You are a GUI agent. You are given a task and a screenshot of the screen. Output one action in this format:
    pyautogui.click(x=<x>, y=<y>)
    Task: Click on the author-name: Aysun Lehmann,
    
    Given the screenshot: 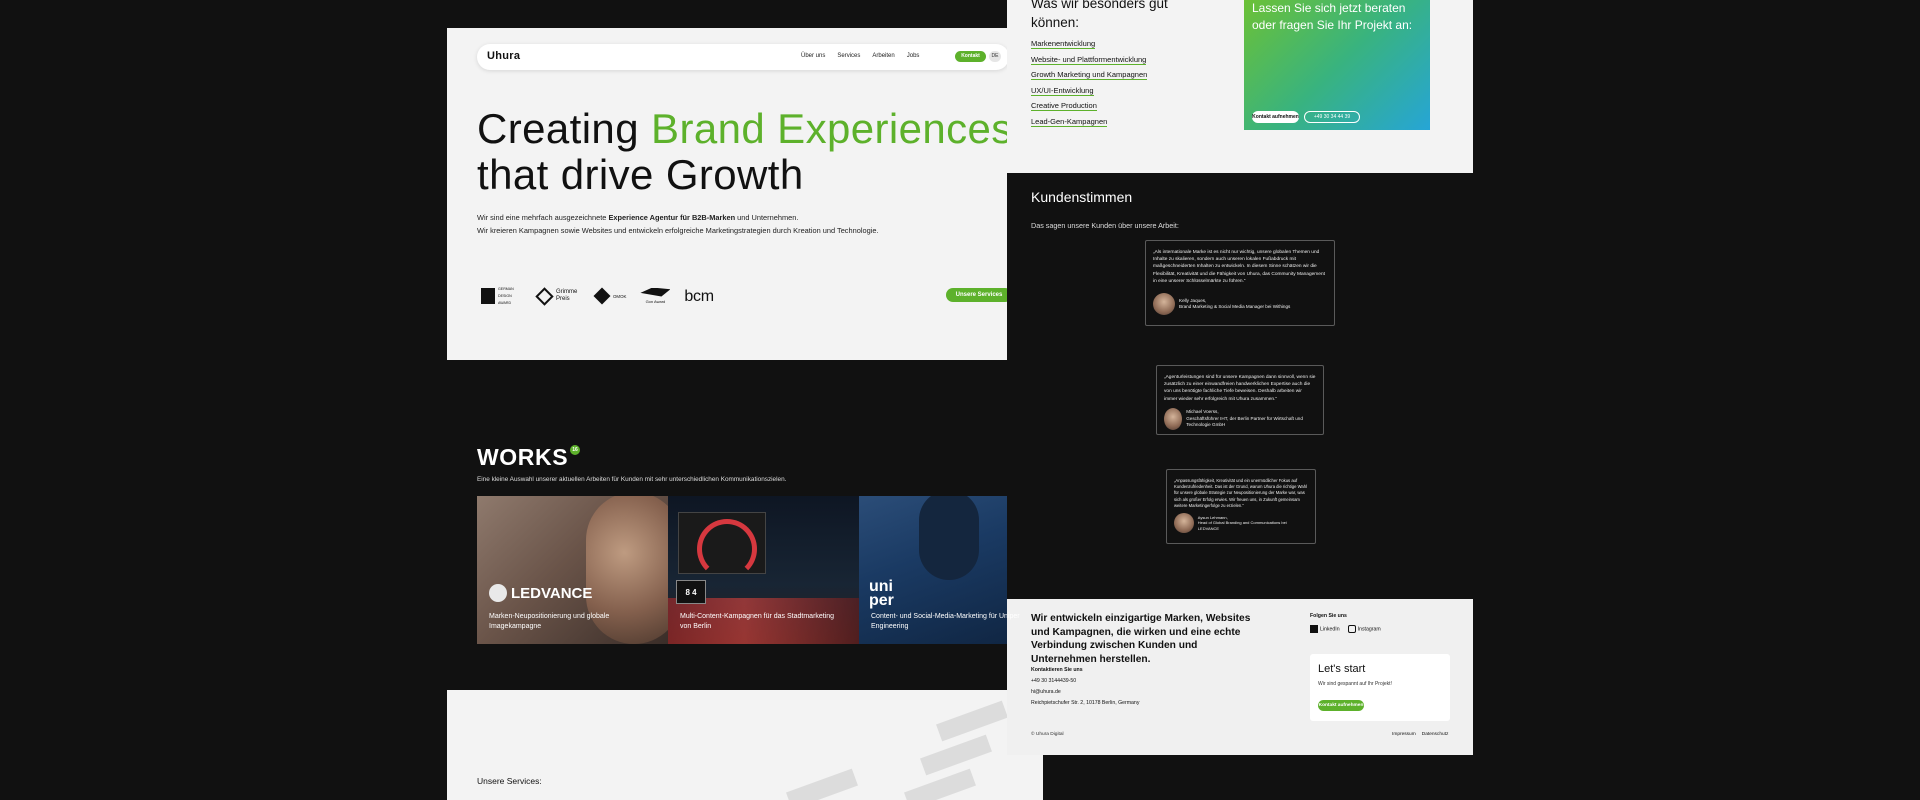 What is the action you would take?
    pyautogui.click(x=1212, y=517)
    